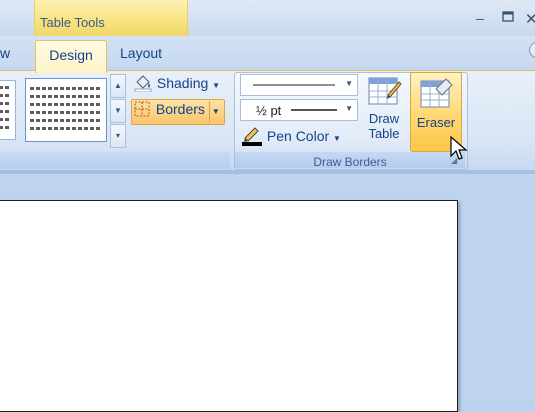 This screenshot has width=535, height=412. What do you see at coordinates (269, 110) in the screenshot?
I see `line-weight-value: ½ pt` at bounding box center [269, 110].